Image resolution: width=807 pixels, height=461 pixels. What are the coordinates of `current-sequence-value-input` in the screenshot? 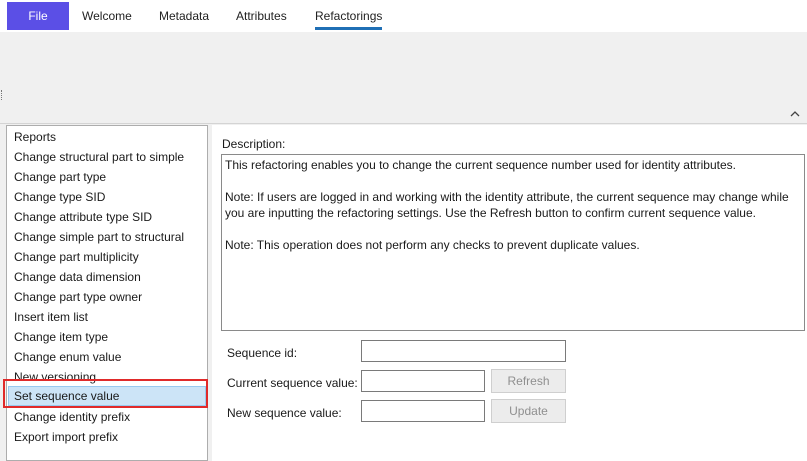 It's located at (423, 381).